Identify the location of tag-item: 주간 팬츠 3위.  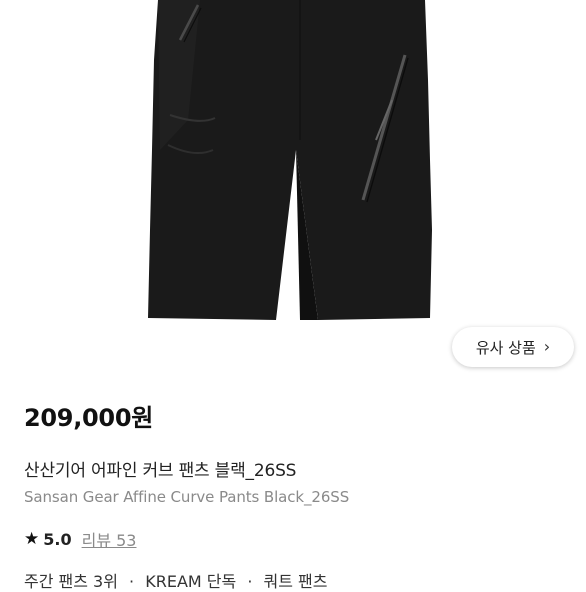
(71, 581).